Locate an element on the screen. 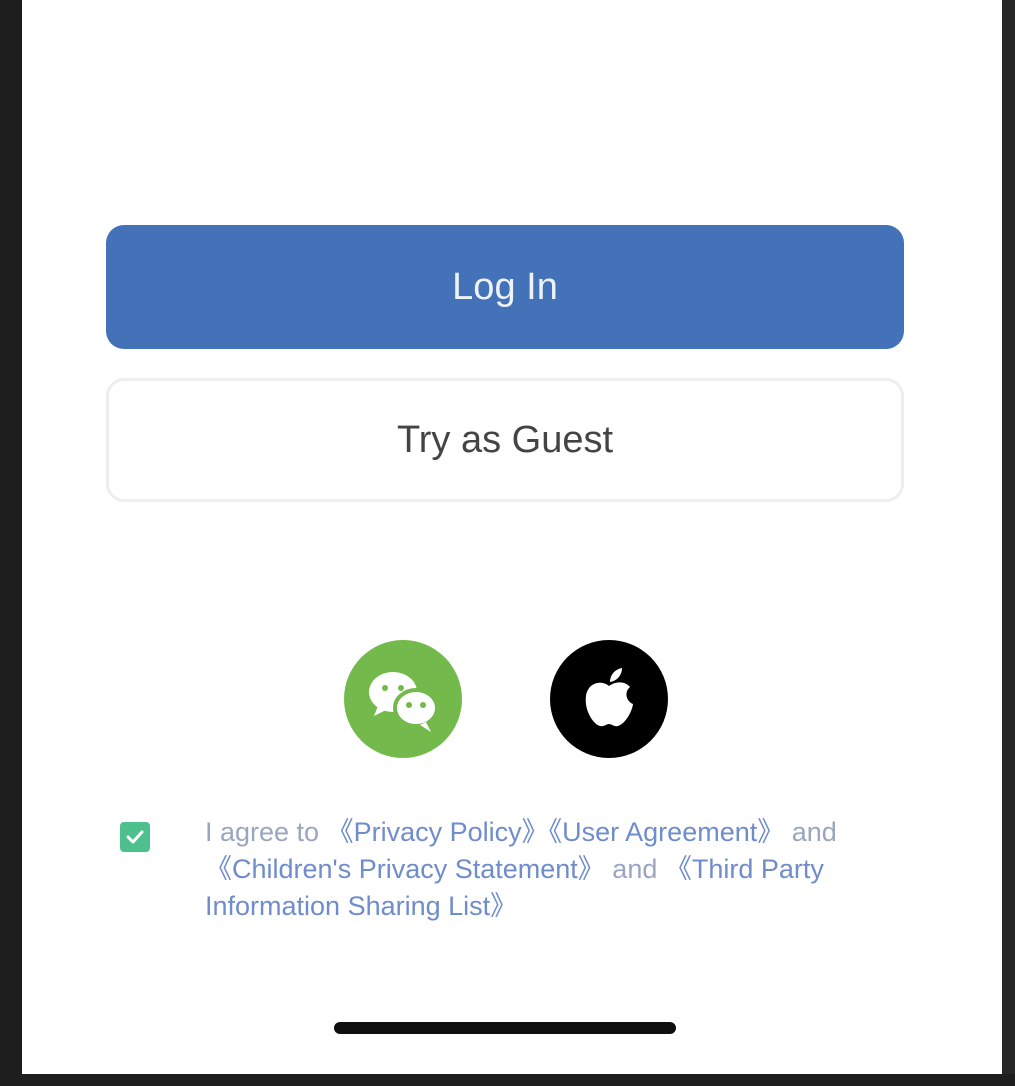 Image resolution: width=1015 pixels, height=1086 pixels. login-button: Log In is located at coordinates (505, 287).